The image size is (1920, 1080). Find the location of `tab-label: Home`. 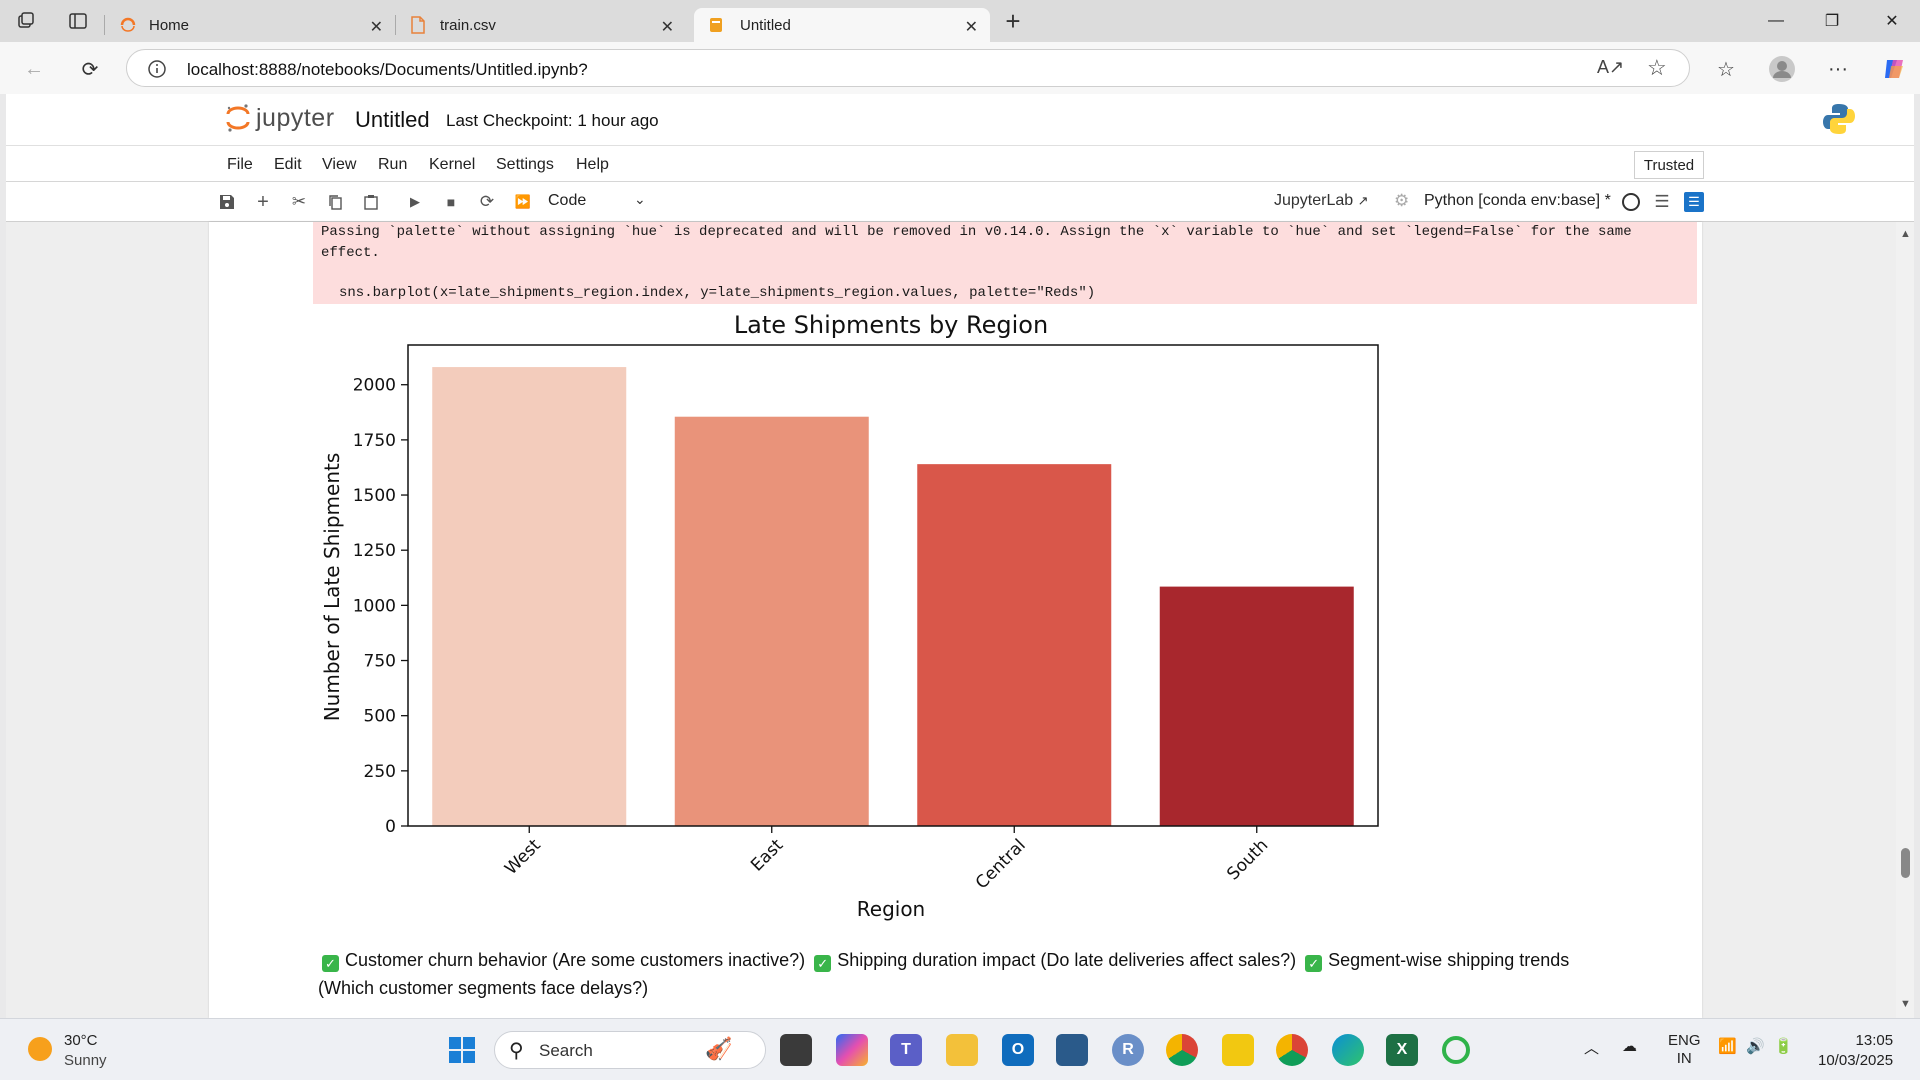

tab-label: Home is located at coordinates (169, 25).